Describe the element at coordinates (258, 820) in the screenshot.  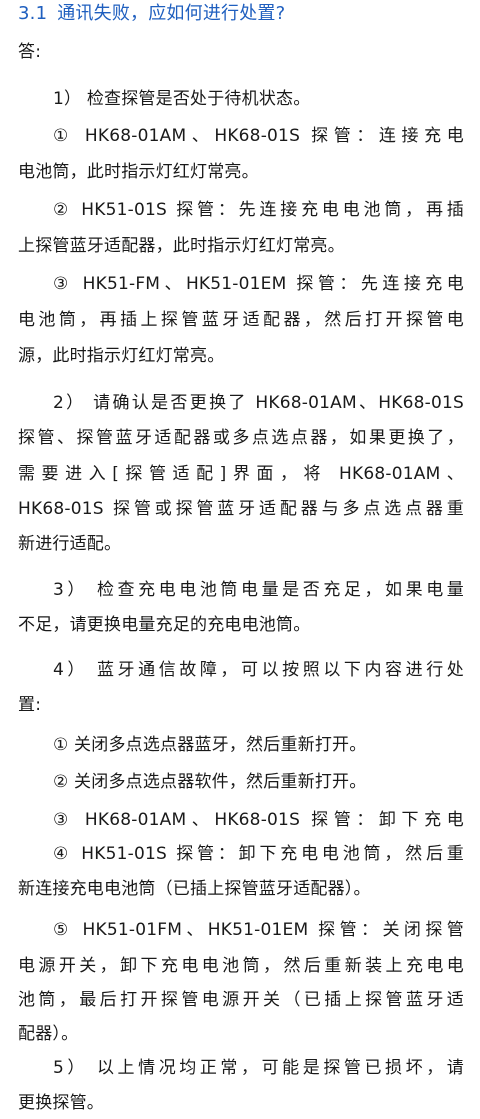
I see `paragraph-line: ③ HK68-01AM、HK68-01S 探管：卸下充电` at that location.